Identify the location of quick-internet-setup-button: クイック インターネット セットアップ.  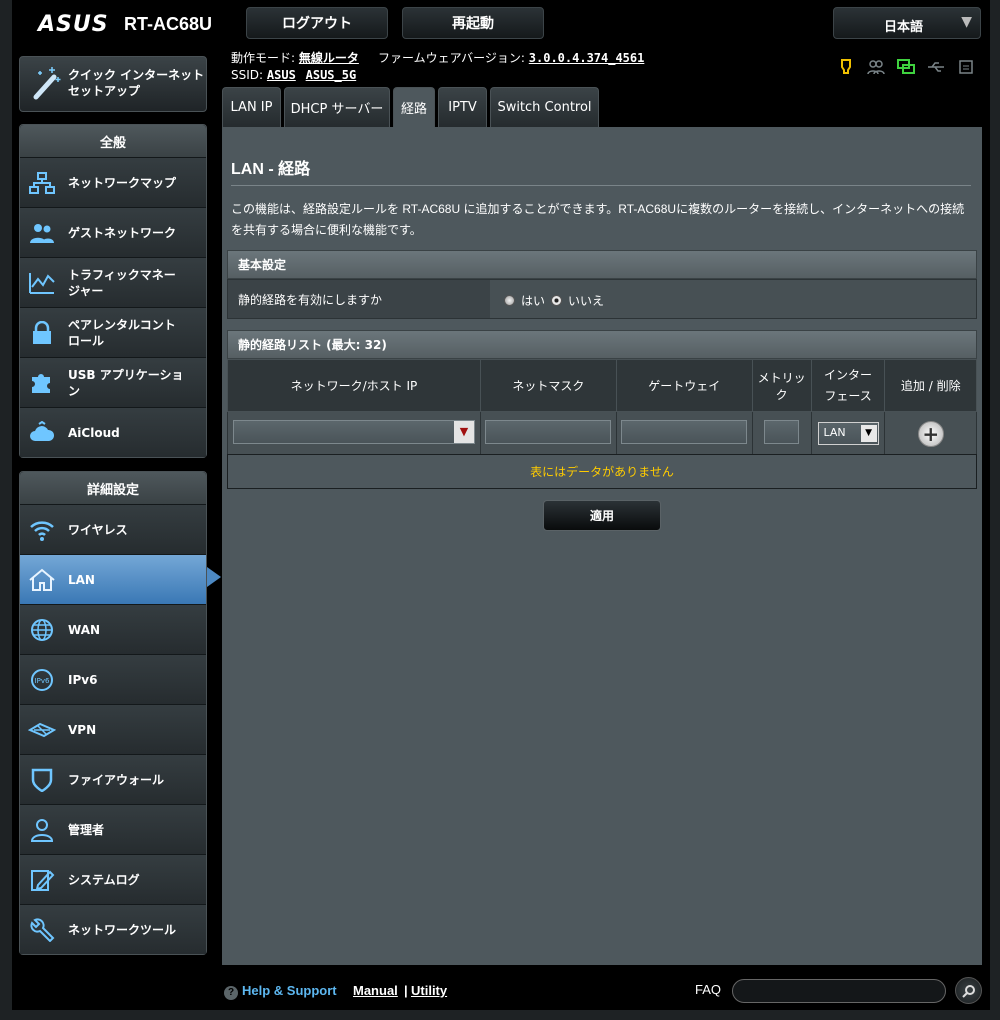
(113, 84).